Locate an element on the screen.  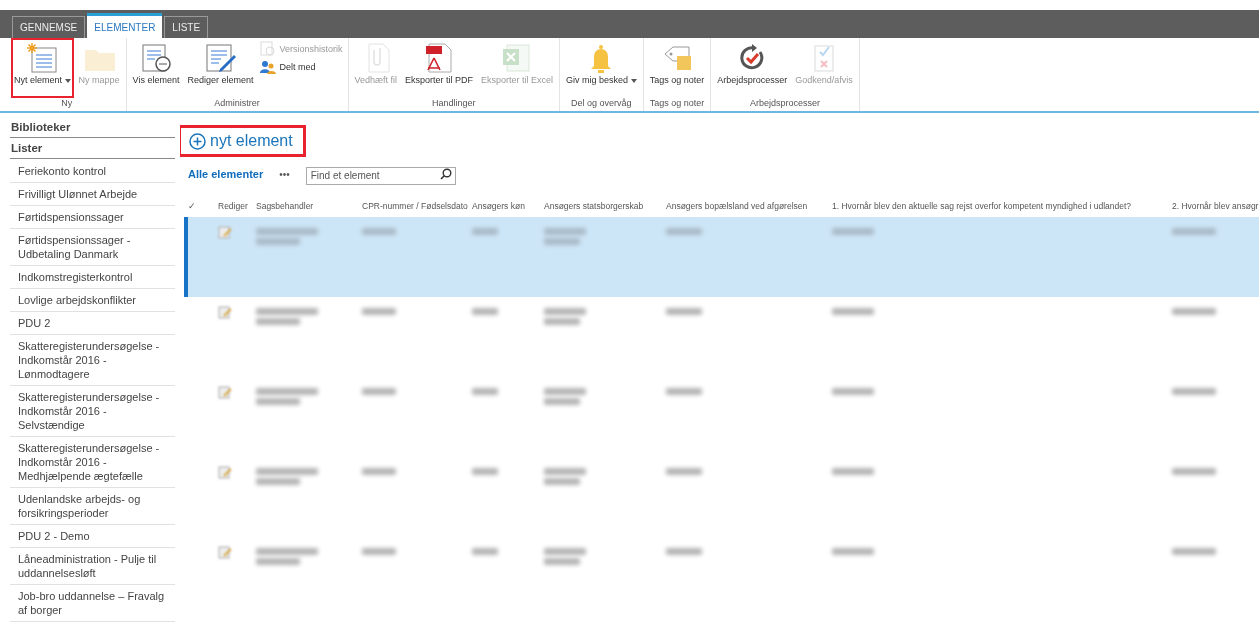
select-all-checkmark: ✓ is located at coordinates (203, 206).